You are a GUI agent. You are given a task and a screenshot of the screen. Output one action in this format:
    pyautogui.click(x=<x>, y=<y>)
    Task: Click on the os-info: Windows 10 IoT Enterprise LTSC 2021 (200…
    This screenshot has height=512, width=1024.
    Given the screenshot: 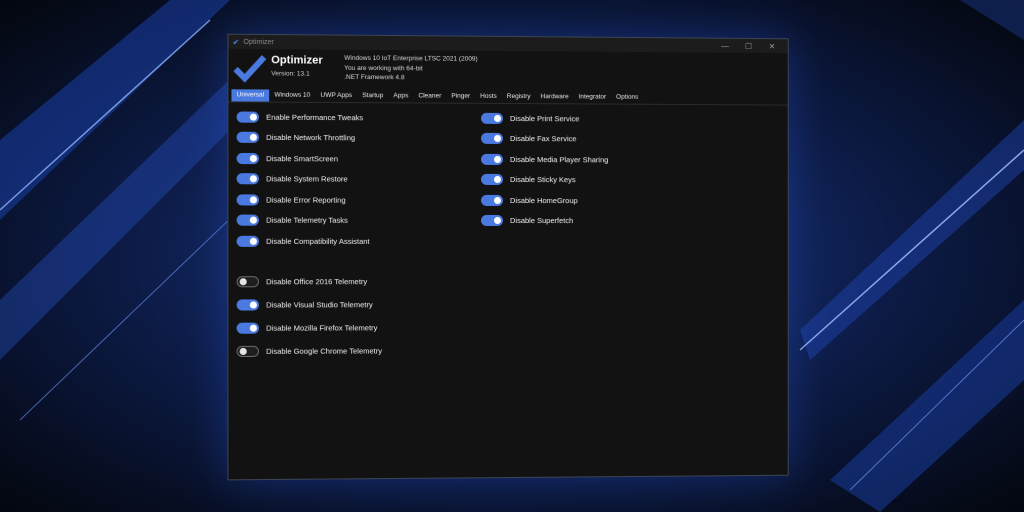 What is the action you would take?
    pyautogui.click(x=411, y=59)
    